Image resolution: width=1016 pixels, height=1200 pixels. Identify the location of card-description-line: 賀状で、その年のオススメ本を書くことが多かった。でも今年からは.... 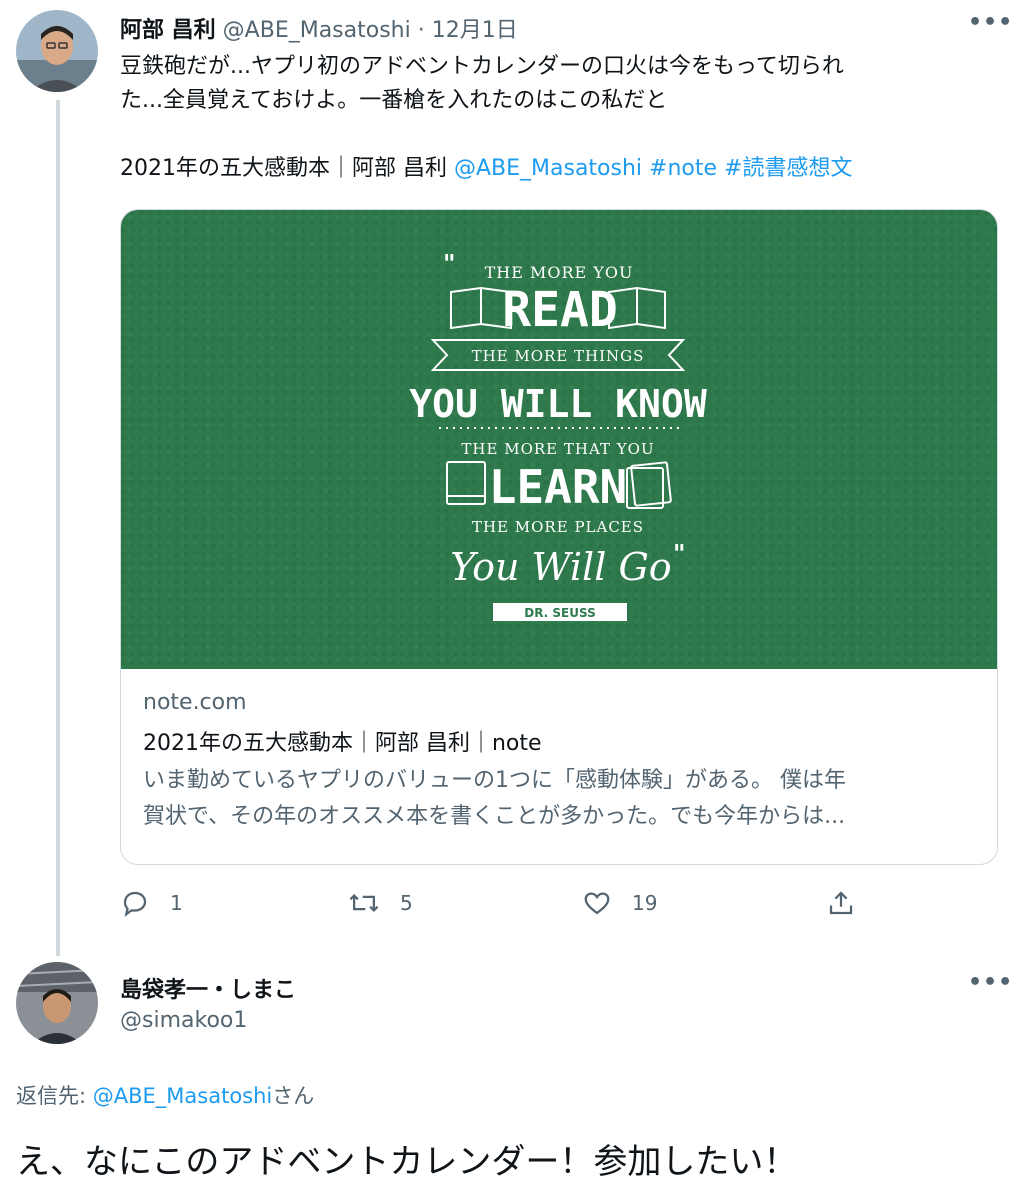
(494, 816).